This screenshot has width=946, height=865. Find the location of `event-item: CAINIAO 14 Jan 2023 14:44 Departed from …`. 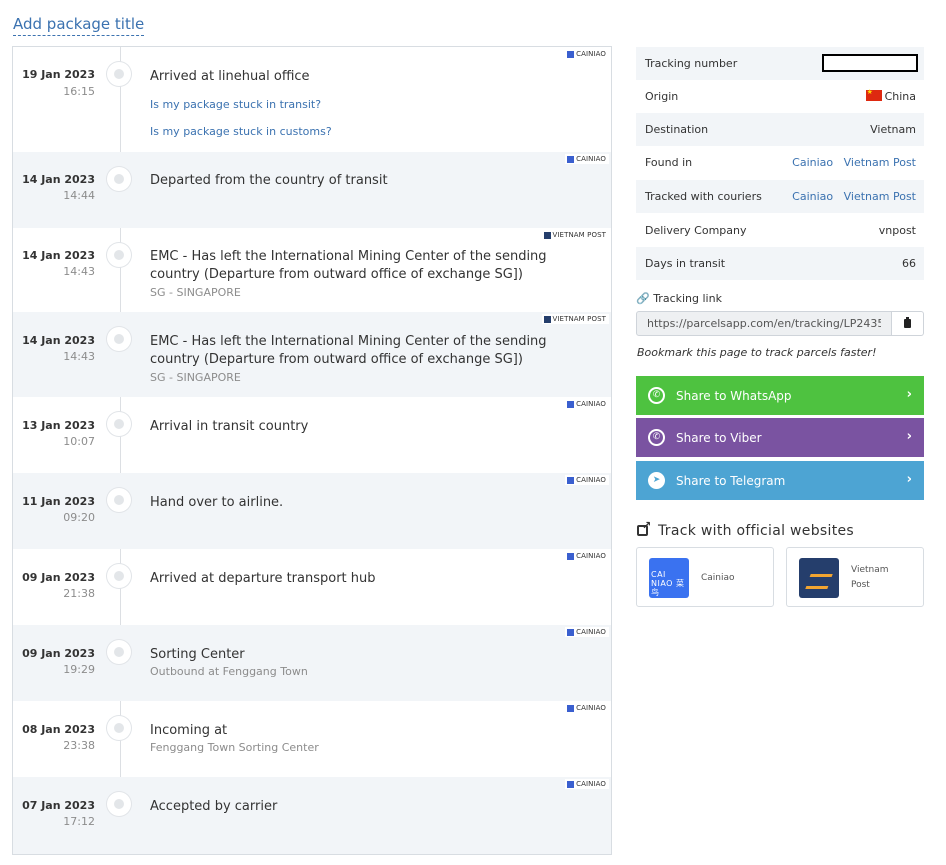

event-item: CAINIAO 14 Jan 2023 14:44 Departed from … is located at coordinates (312, 190).